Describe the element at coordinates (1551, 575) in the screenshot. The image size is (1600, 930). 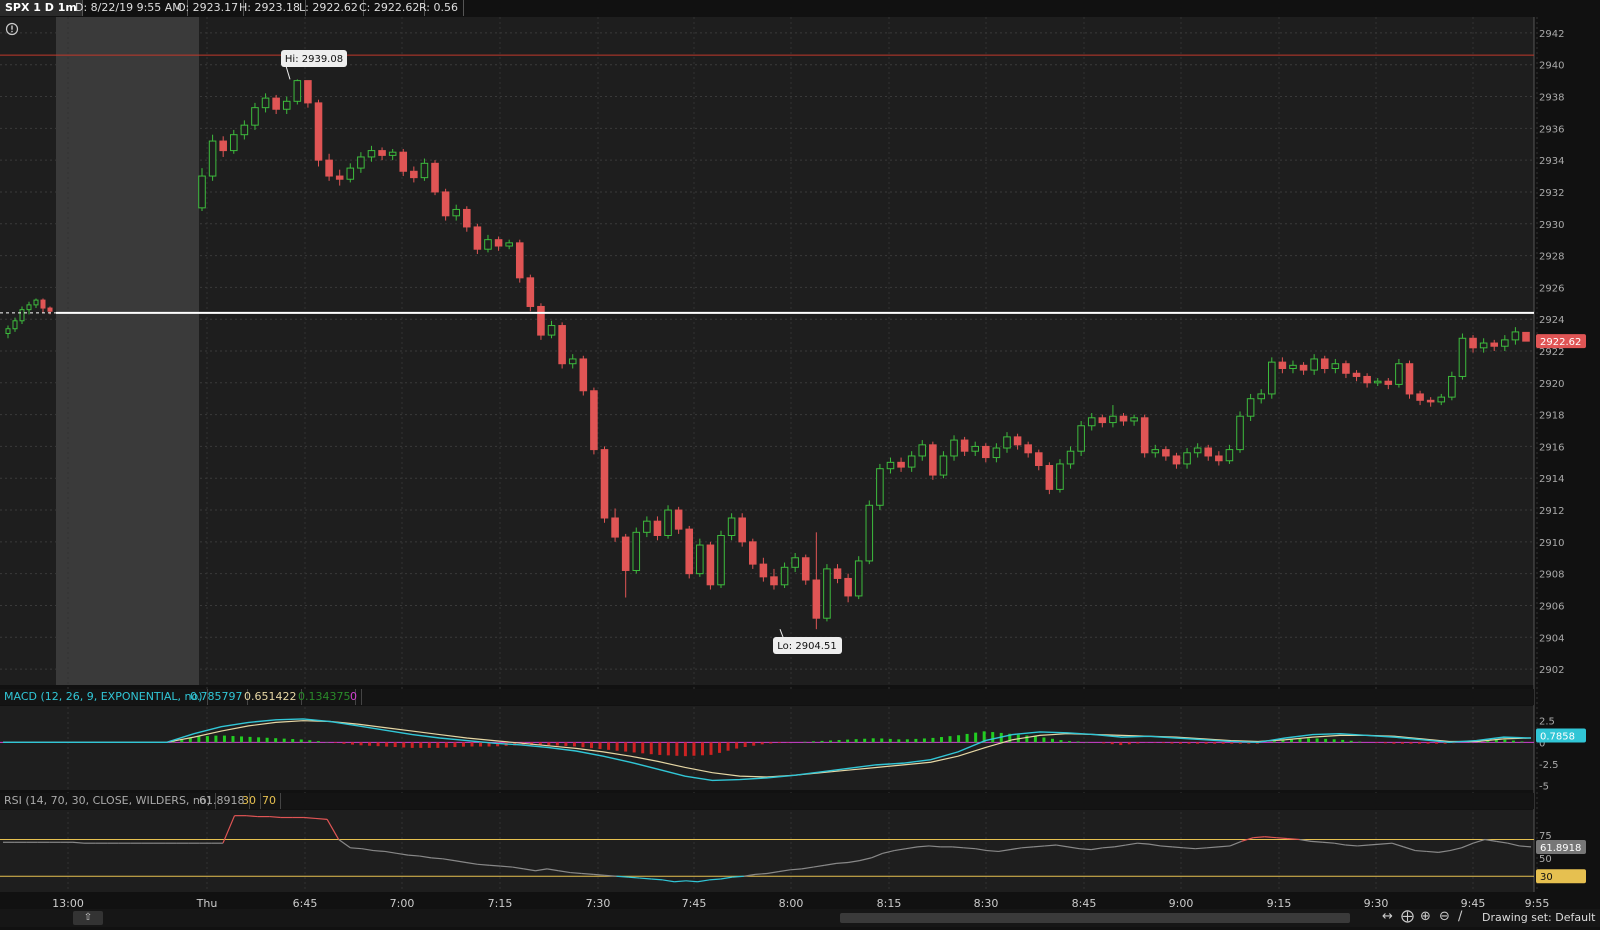
I see `price-tick: 2908` at that location.